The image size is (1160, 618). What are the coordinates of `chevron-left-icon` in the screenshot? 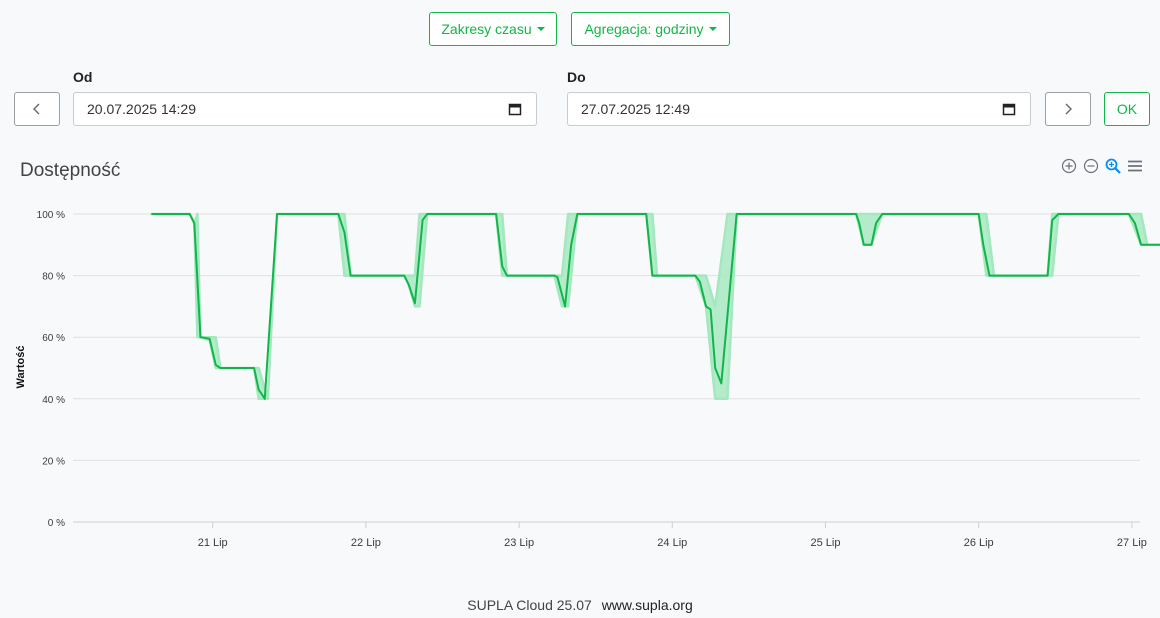 It's located at (36, 109).